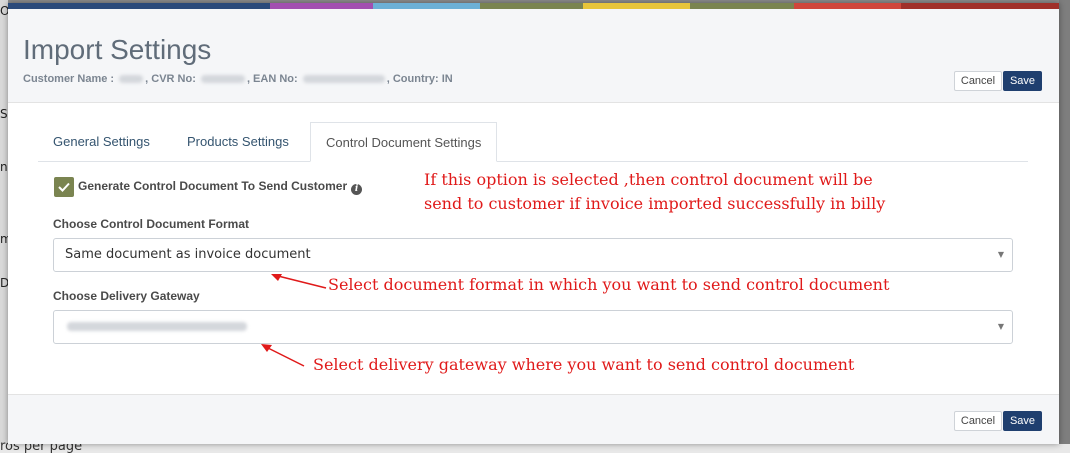  What do you see at coordinates (117, 49) in the screenshot?
I see `modal-title: Import Settings` at bounding box center [117, 49].